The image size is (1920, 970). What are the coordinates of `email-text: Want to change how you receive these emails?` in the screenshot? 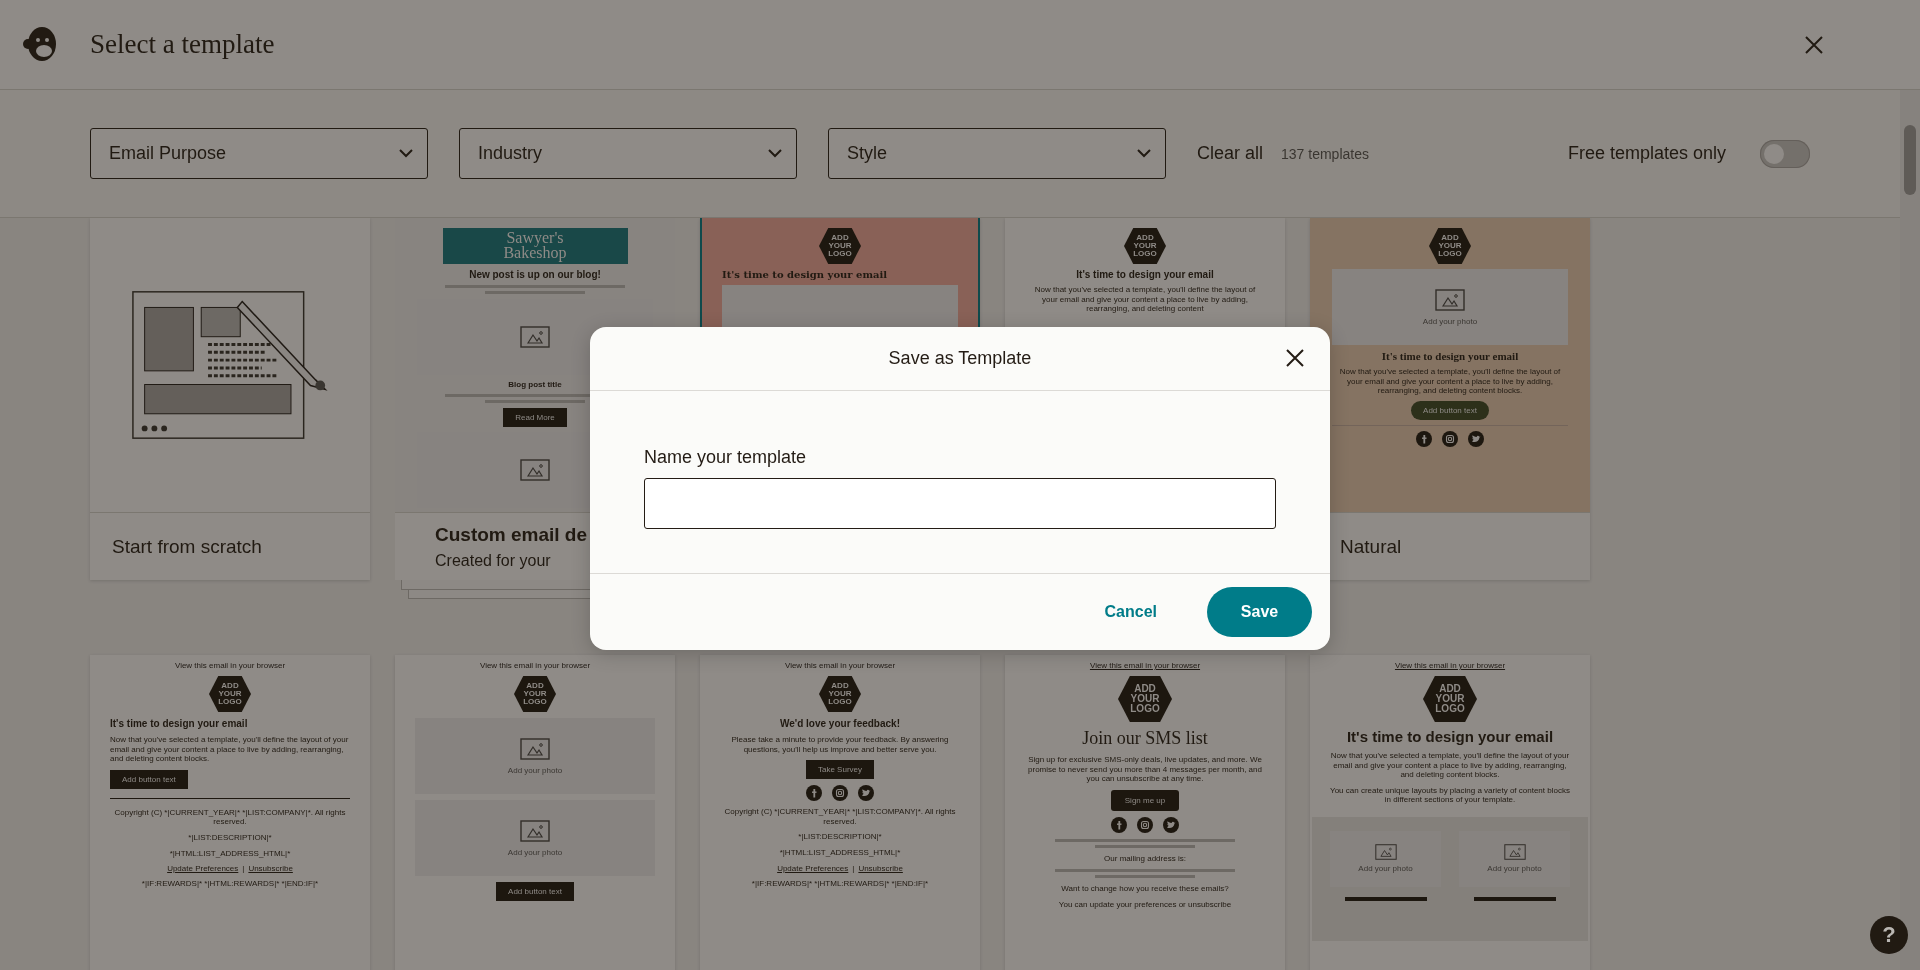 It's located at (1145, 889).